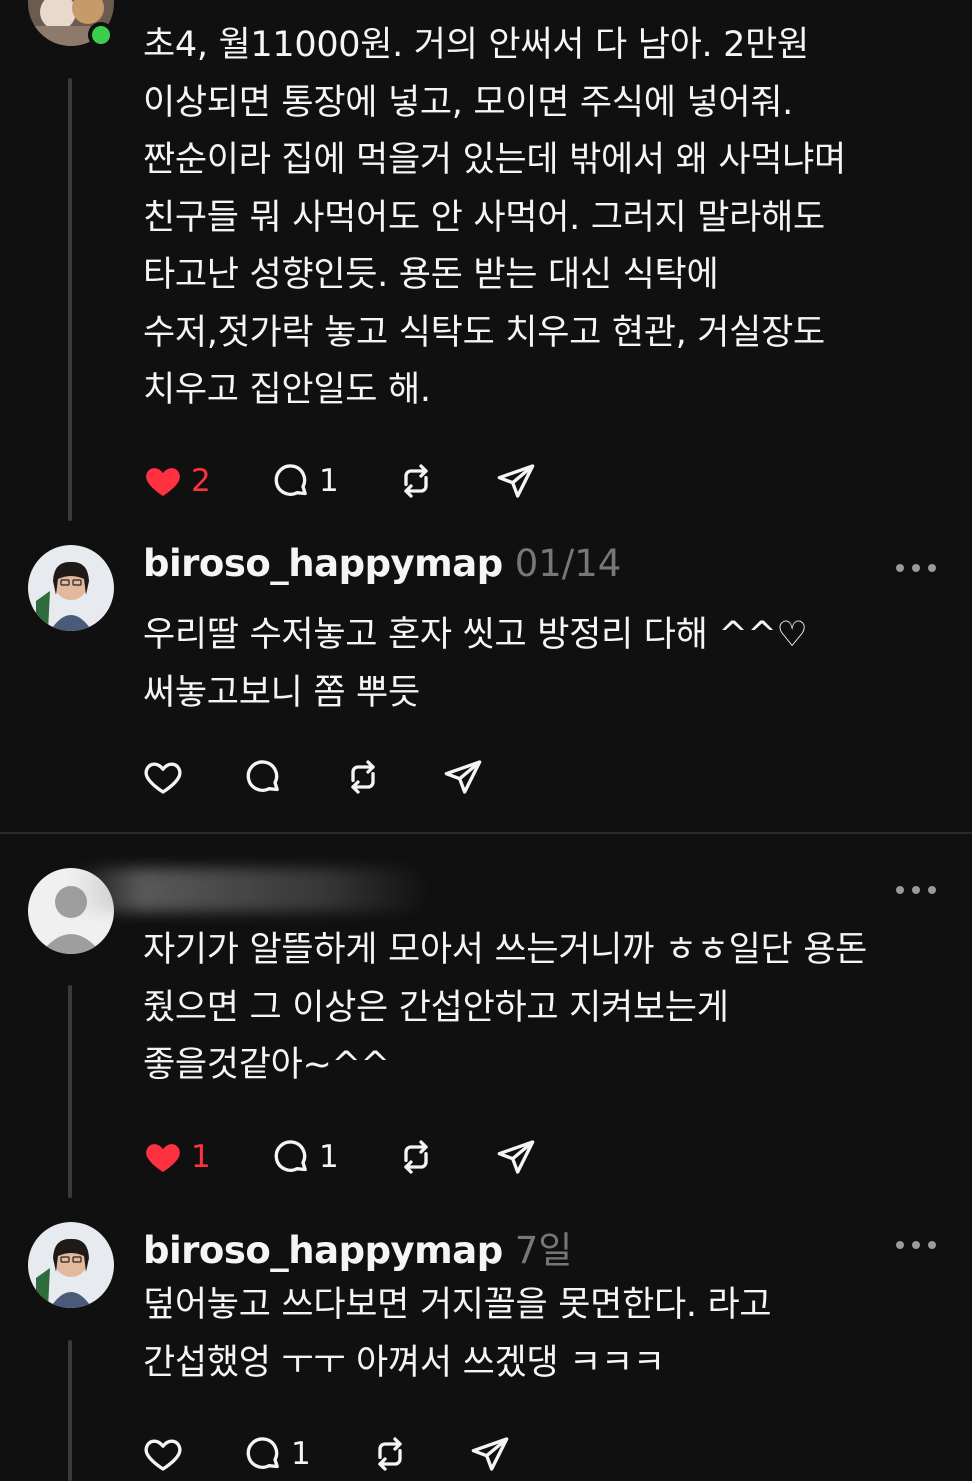 Image resolution: width=972 pixels, height=1481 pixels. Describe the element at coordinates (468, 102) in the screenshot. I see `post-text-line: 이상되면 통장에 넣고, 모이면 주식에 넣어줘.` at that location.